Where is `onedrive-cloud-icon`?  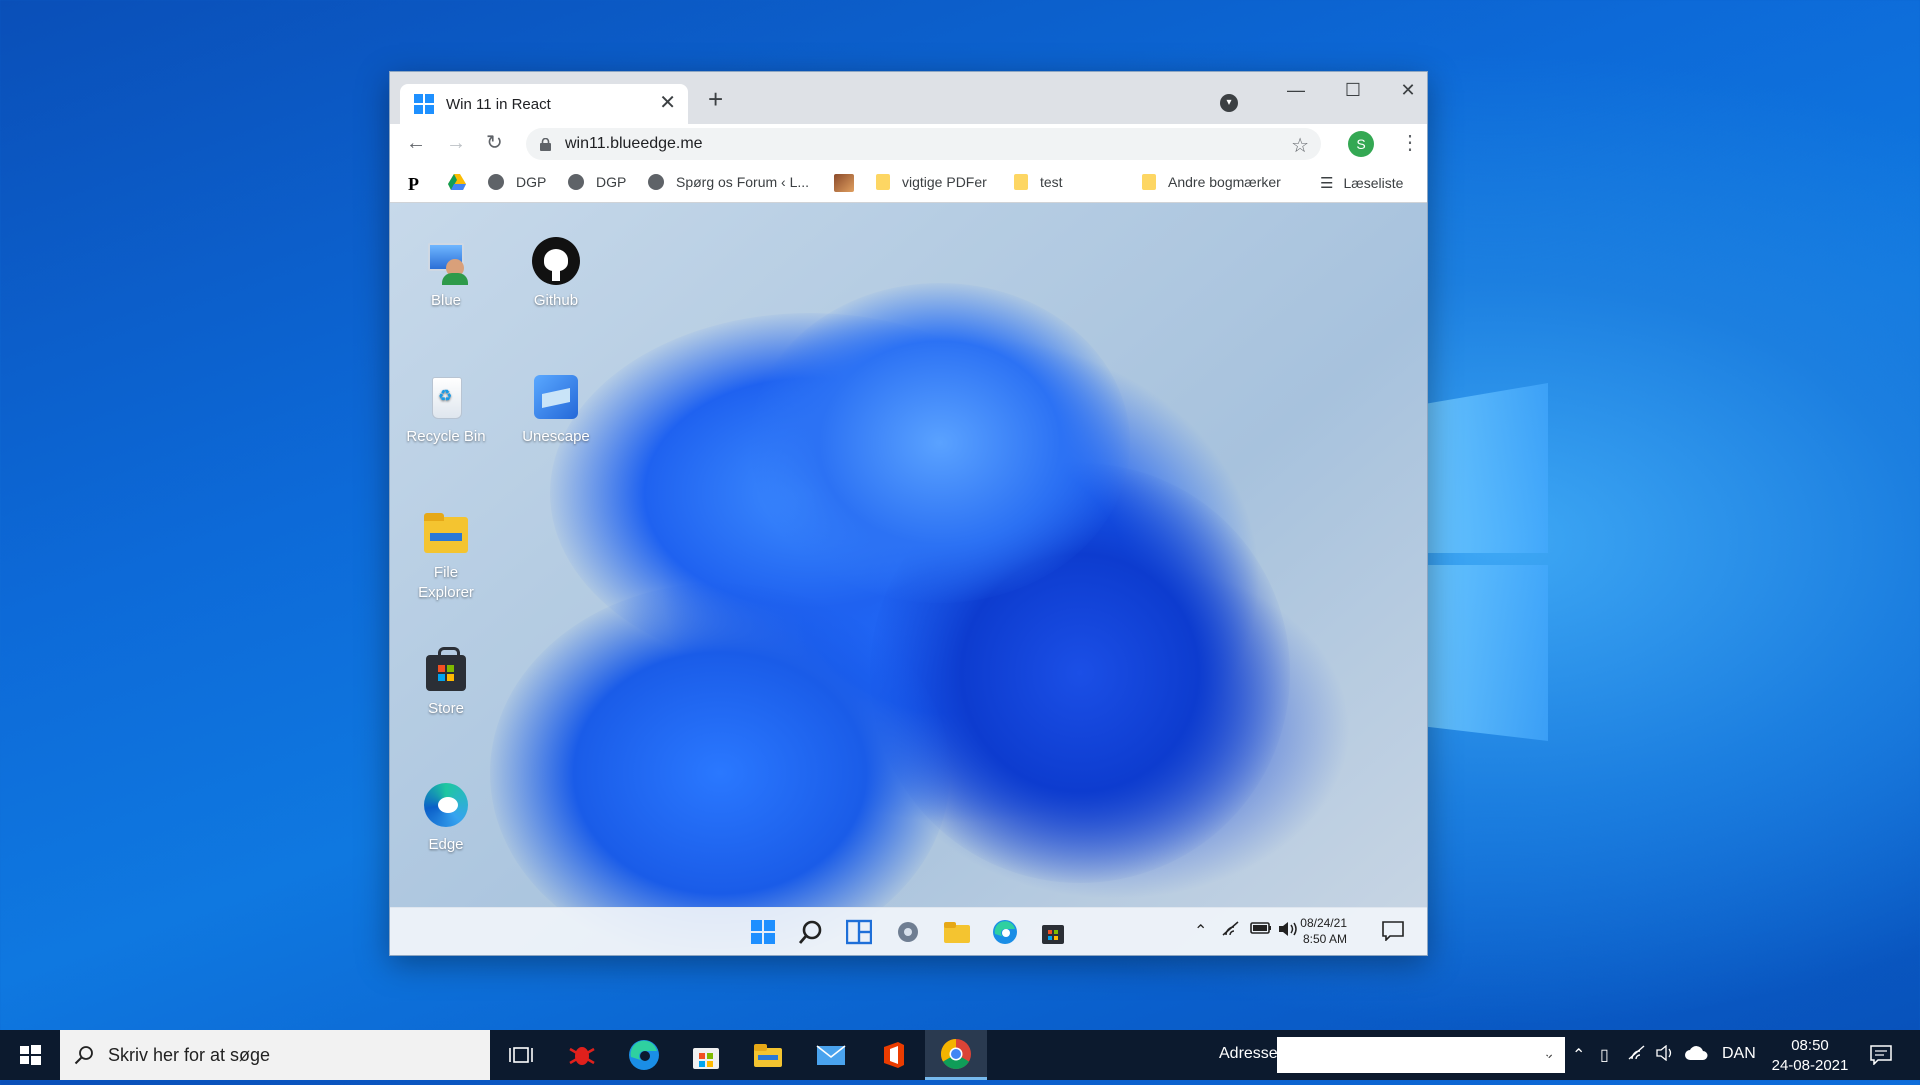 onedrive-cloud-icon is located at coordinates (1696, 1055).